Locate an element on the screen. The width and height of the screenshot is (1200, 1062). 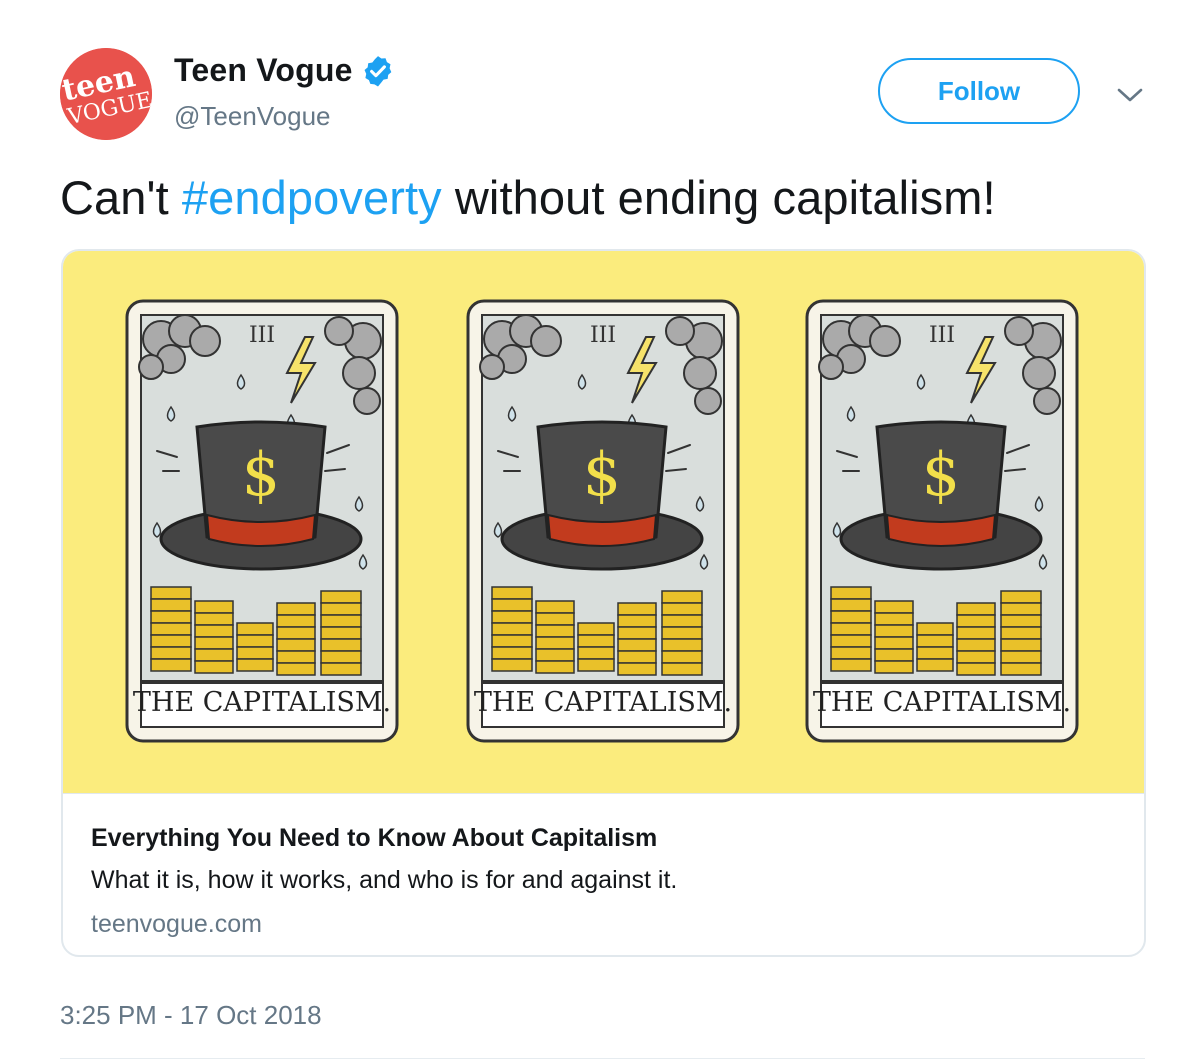
tarot-card-2: III THE CAPITALISM. is located at coordinates (603, 521).